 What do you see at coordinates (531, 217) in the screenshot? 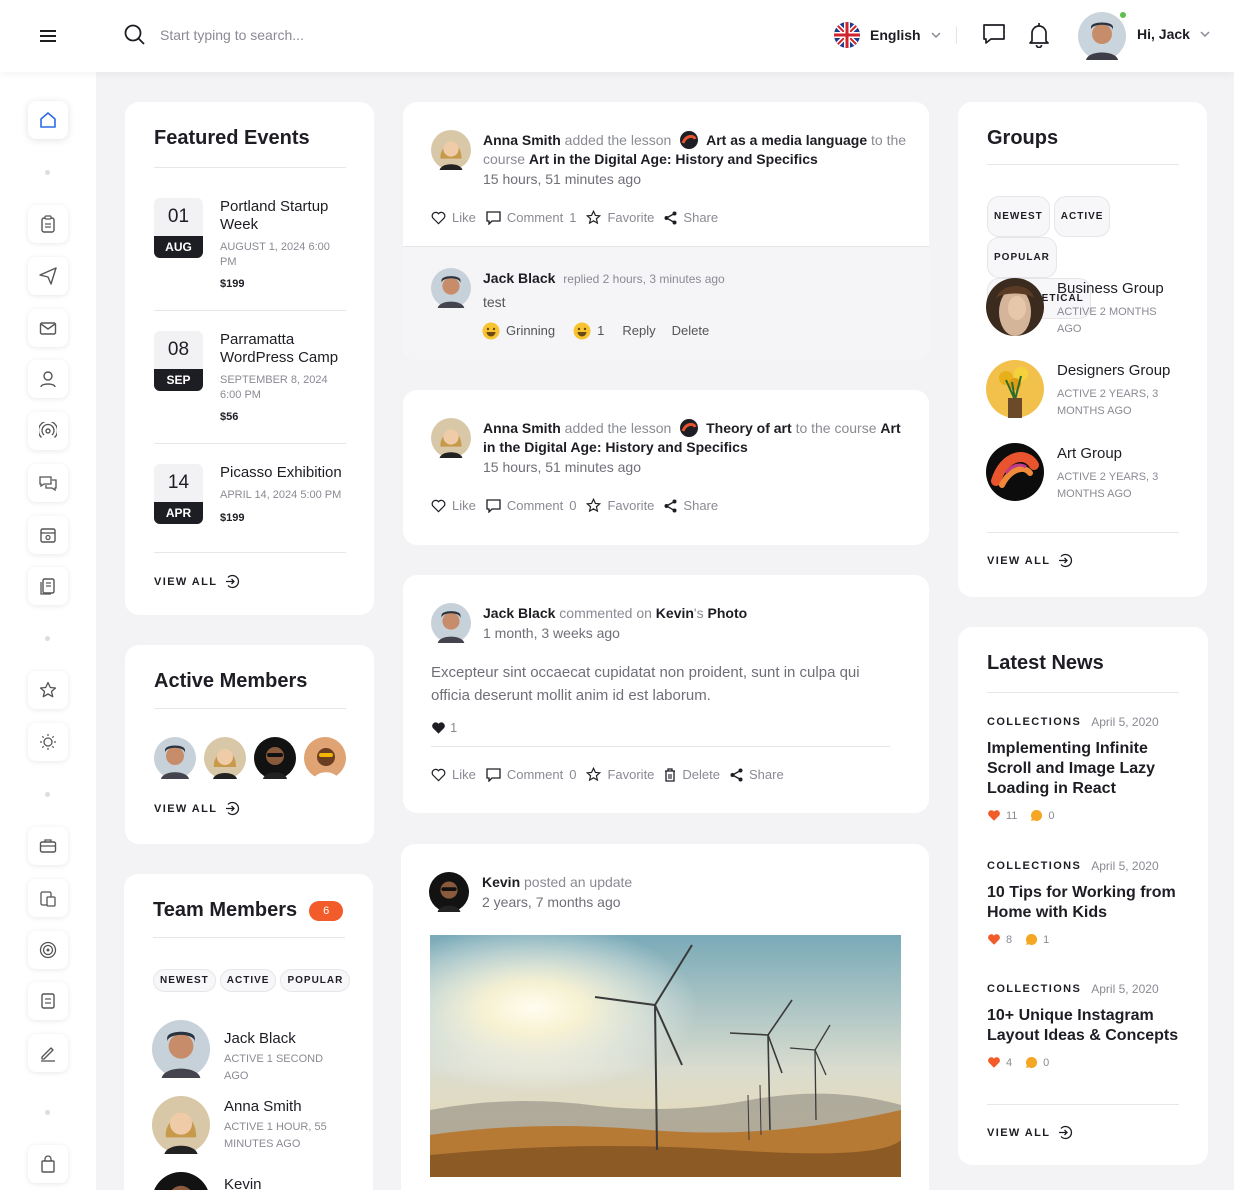
I see `comment-button: Comment 1` at bounding box center [531, 217].